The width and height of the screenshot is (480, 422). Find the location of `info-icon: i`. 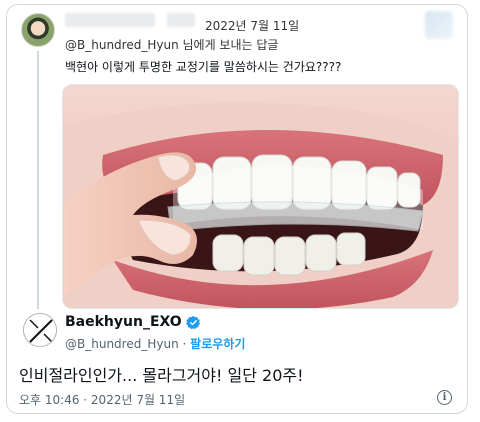

info-icon: i is located at coordinates (444, 397).